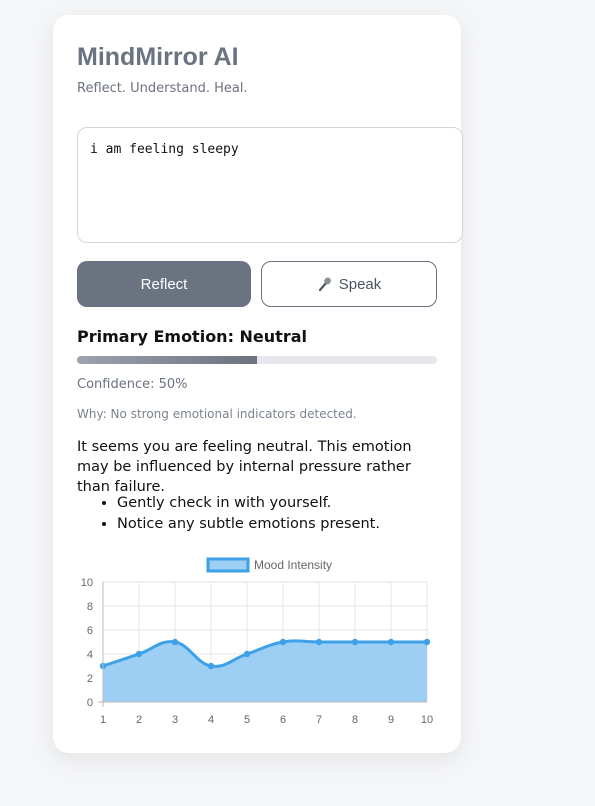 This screenshot has width=595, height=806. Describe the element at coordinates (90, 631) in the screenshot. I see `y-tick-label: 6` at that location.